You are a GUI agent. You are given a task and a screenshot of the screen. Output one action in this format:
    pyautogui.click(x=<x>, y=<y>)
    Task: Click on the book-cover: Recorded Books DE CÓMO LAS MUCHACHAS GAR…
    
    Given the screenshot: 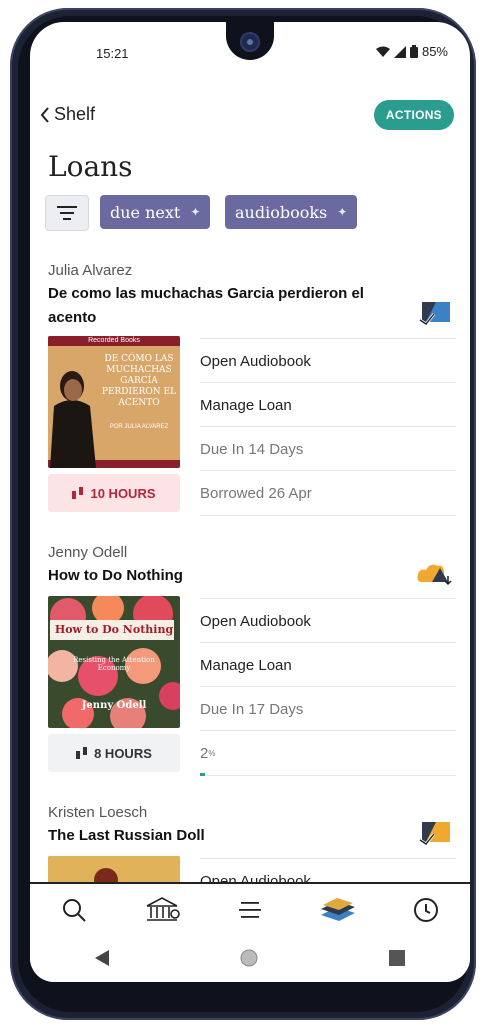 What is the action you would take?
    pyautogui.click(x=114, y=402)
    